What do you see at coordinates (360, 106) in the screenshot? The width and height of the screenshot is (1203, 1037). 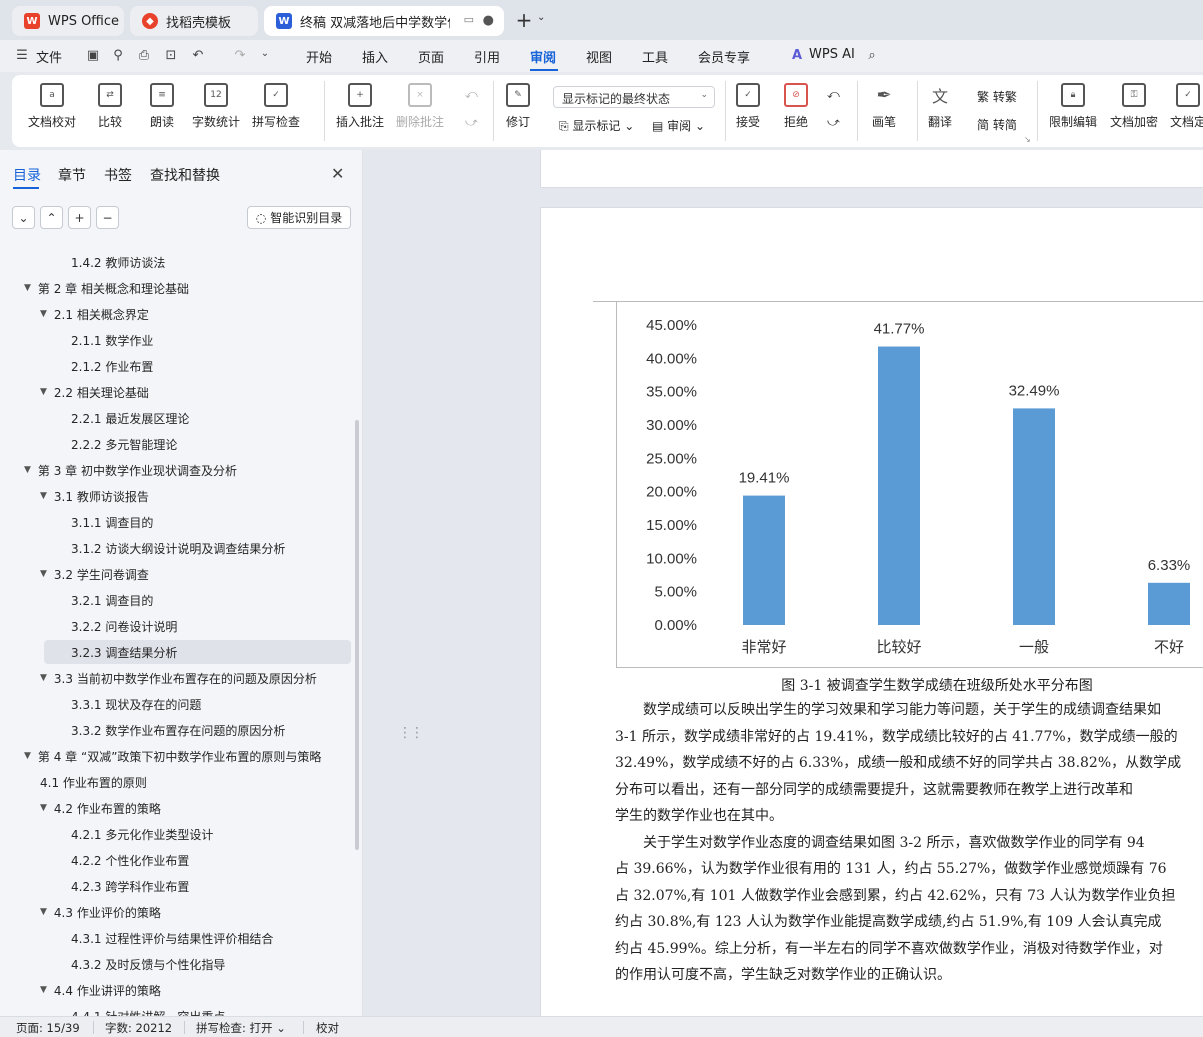 I see `insert-comment-button: + 插入批注` at bounding box center [360, 106].